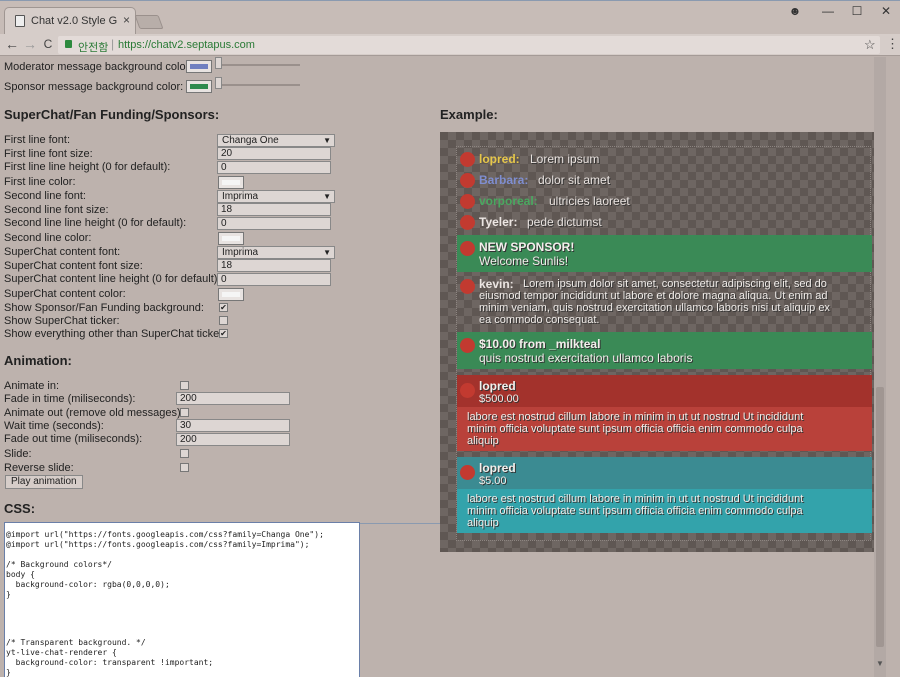 The height and width of the screenshot is (677, 900). I want to click on chat-message-text: pede dictumst, so click(564, 222).